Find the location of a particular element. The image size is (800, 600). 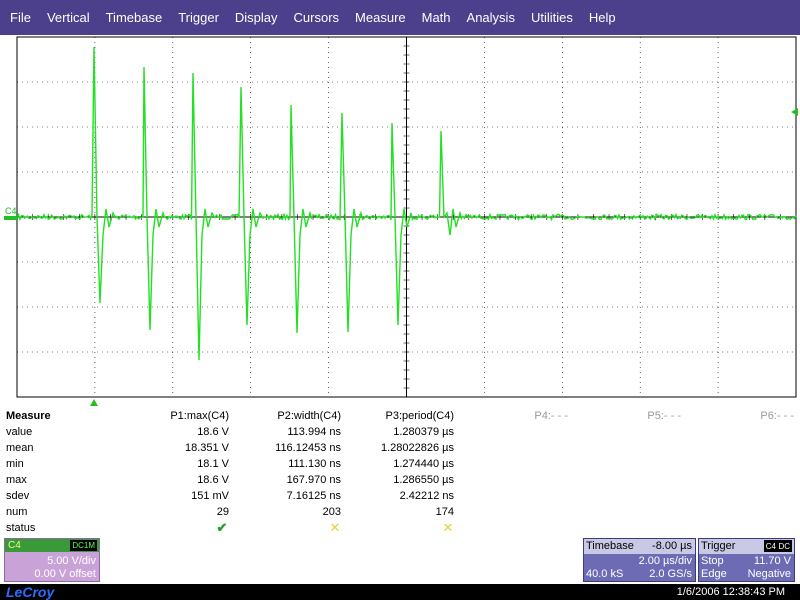

p1-value: 18.351 V is located at coordinates (206, 448).